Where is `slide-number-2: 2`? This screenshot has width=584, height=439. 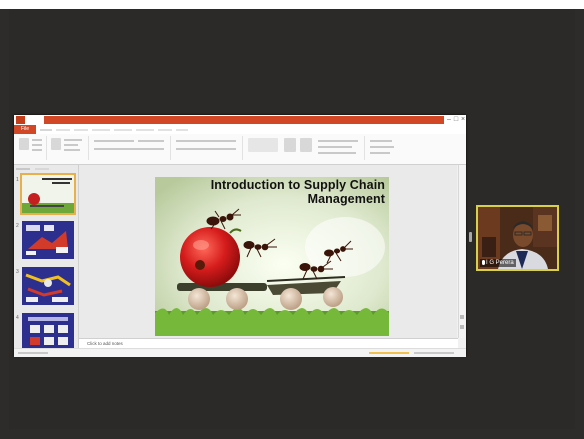
slide-number-2: 2 is located at coordinates (17, 226).